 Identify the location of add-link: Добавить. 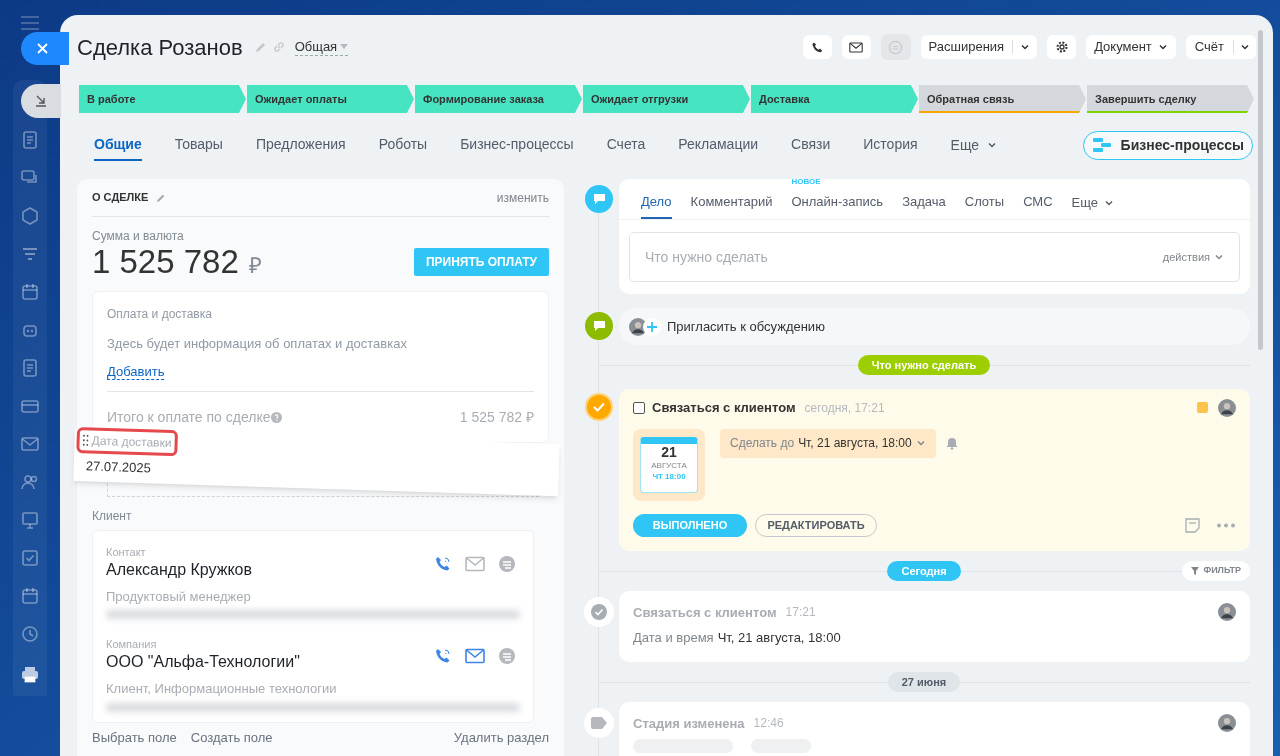
(136, 371).